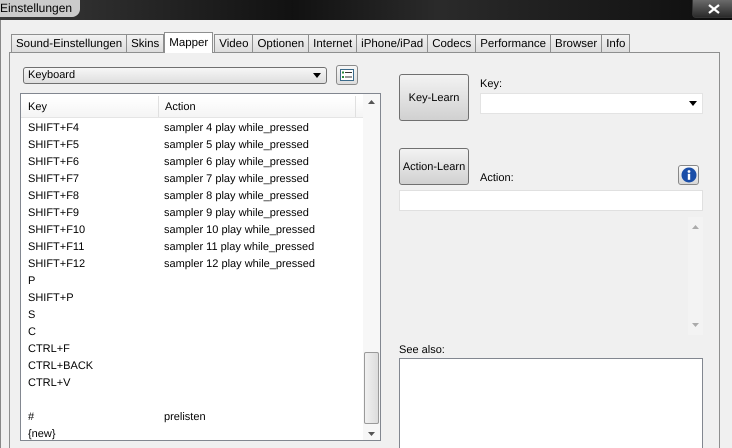 The image size is (732, 448). Describe the element at coordinates (236, 196) in the screenshot. I see `table-cell: sampler 8 play while_pressed` at that location.